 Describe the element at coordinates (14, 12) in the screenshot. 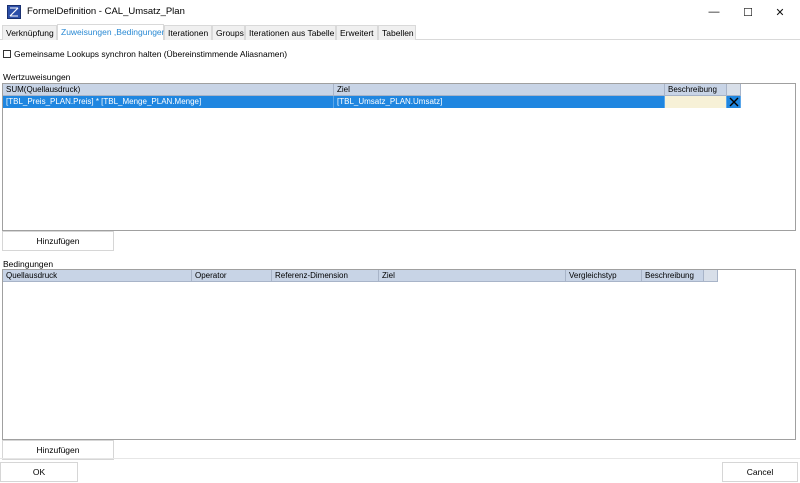

I see `formula-window-icon` at that location.